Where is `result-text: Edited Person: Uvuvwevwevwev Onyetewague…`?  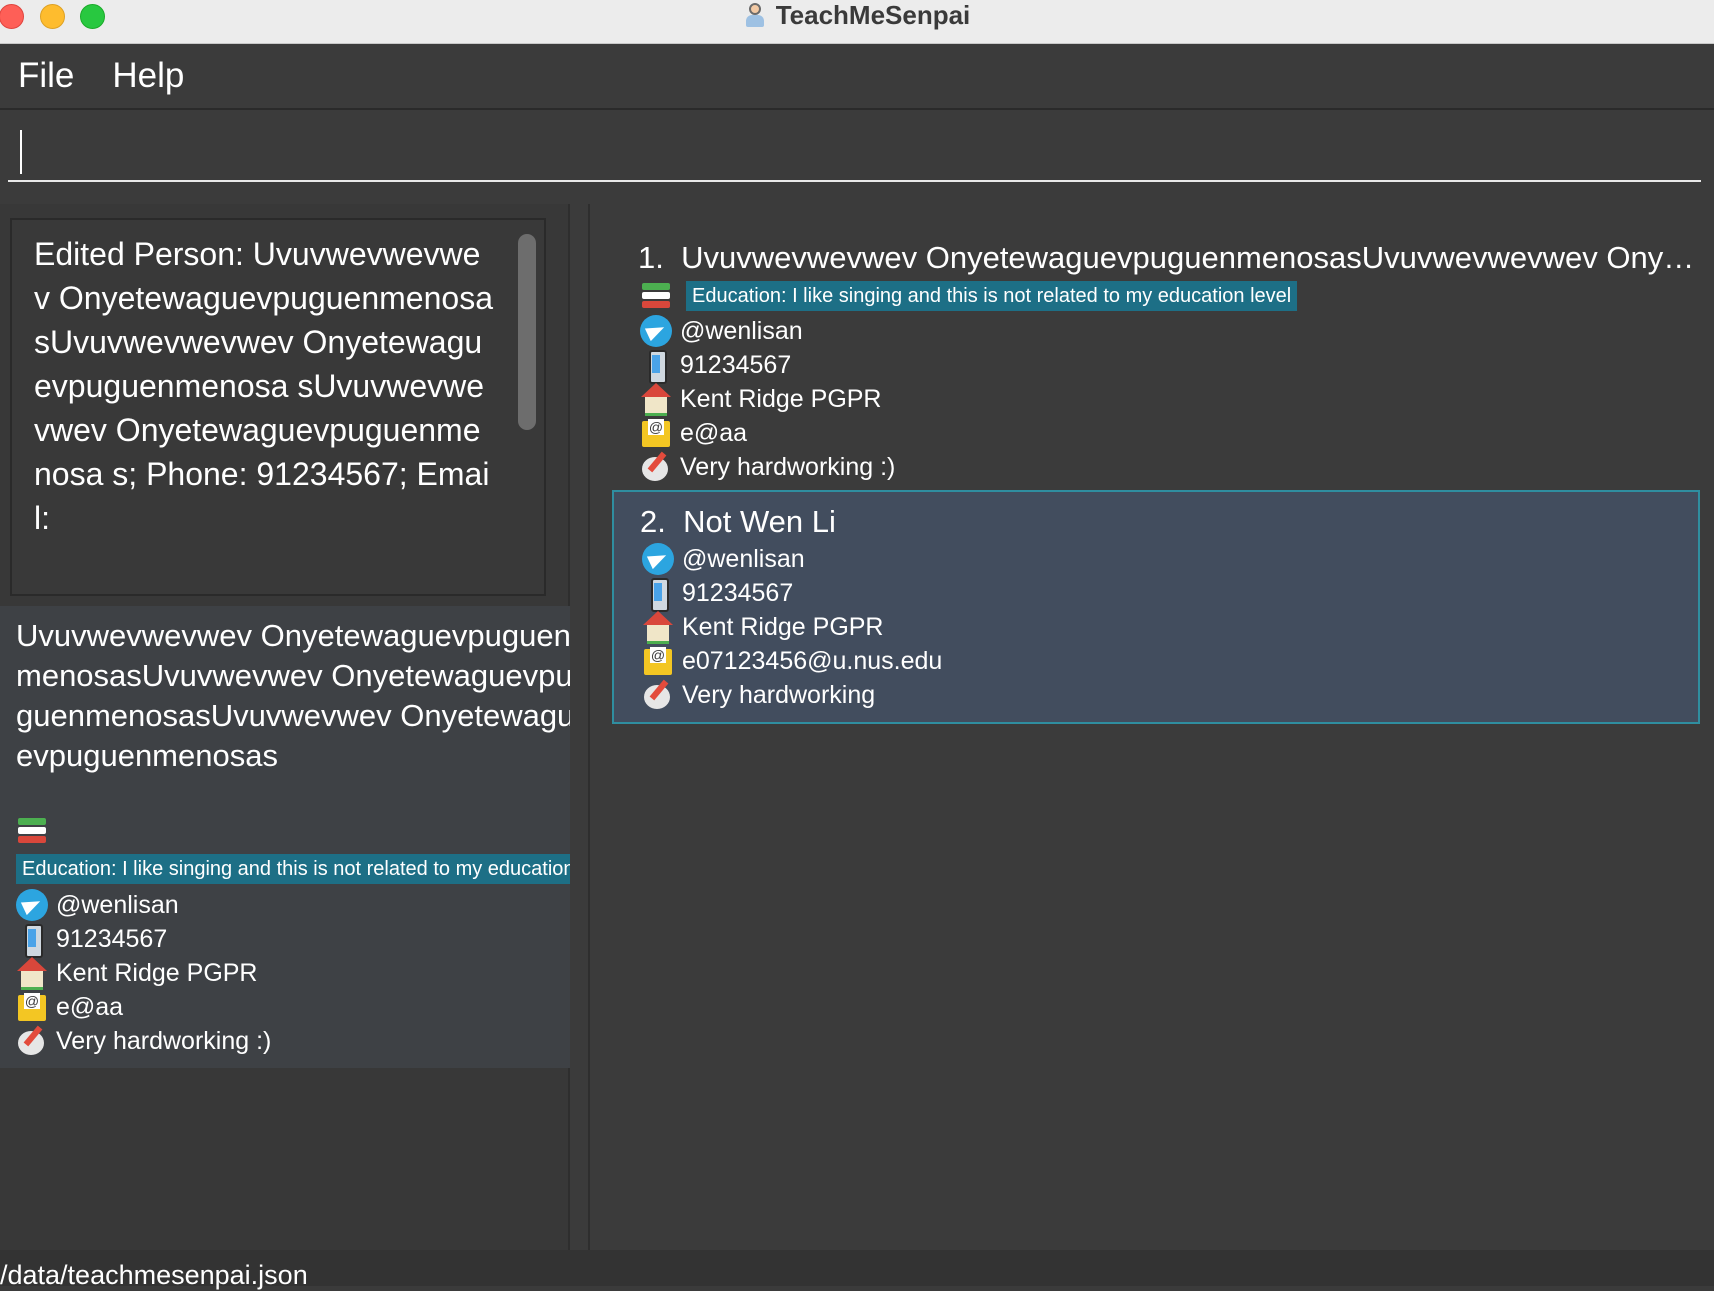 result-text: Edited Person: Uvuvwevwevwev Onyetewague… is located at coordinates (263, 386).